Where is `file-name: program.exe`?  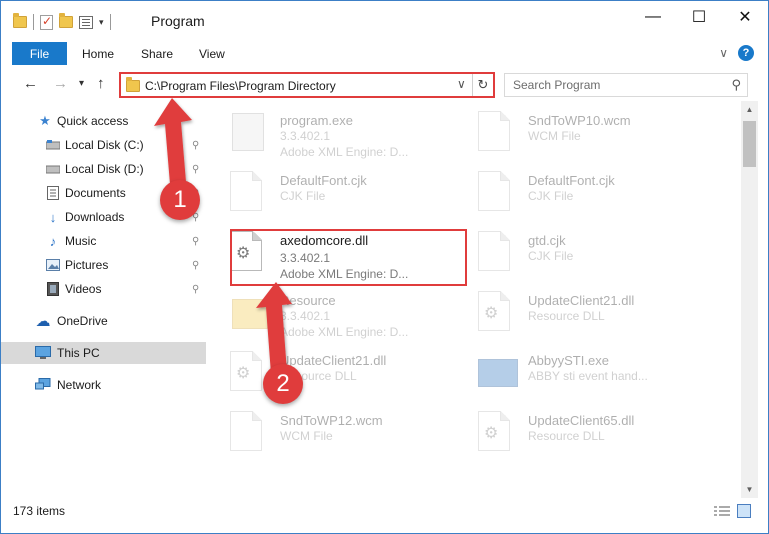 file-name: program.exe is located at coordinates (316, 120).